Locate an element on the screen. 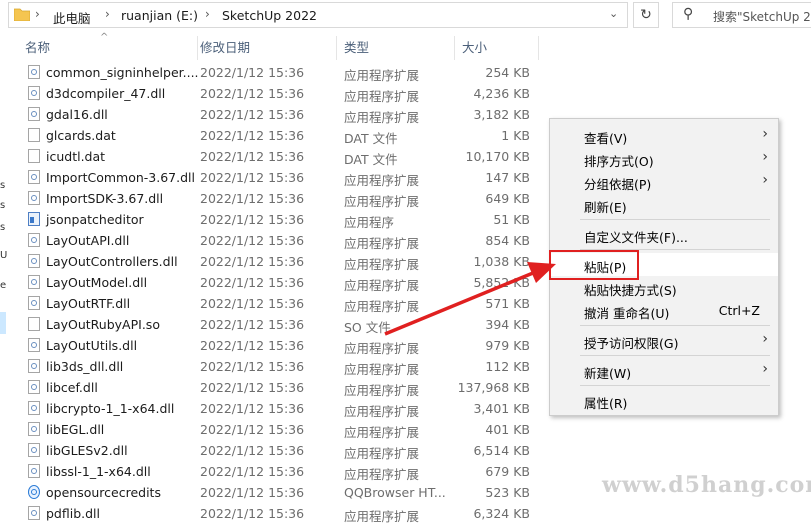  menu-item-undo: 撤消 重命名(U) Ctrl+Z is located at coordinates (664, 310).